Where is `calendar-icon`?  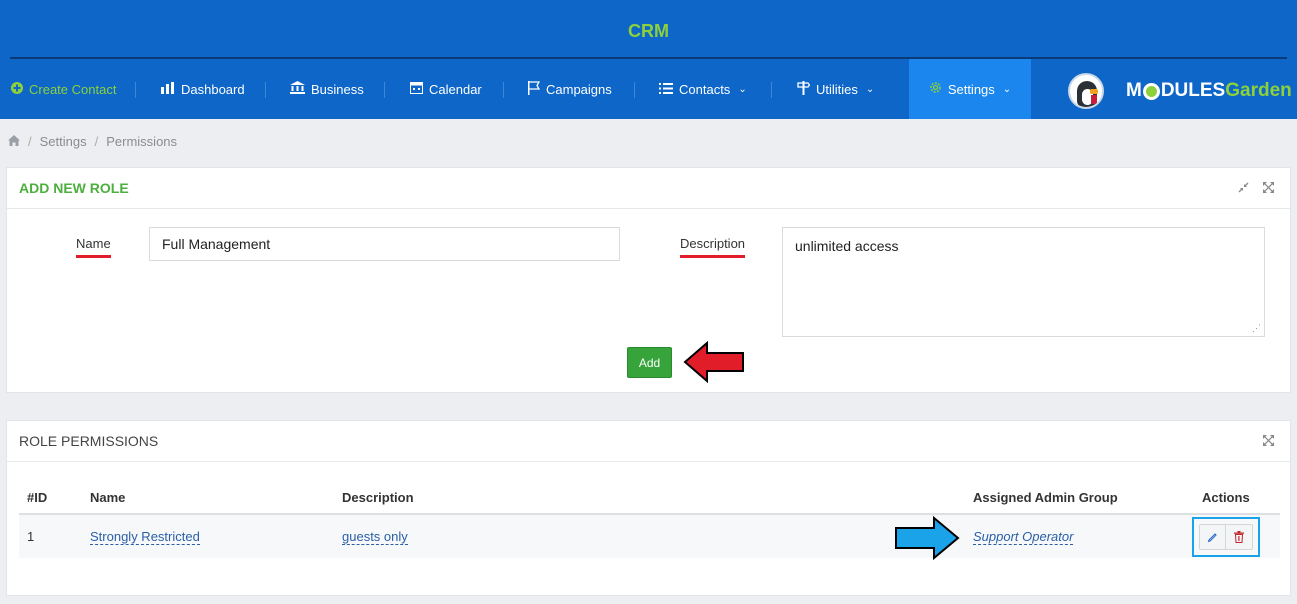
calendar-icon is located at coordinates (416, 89).